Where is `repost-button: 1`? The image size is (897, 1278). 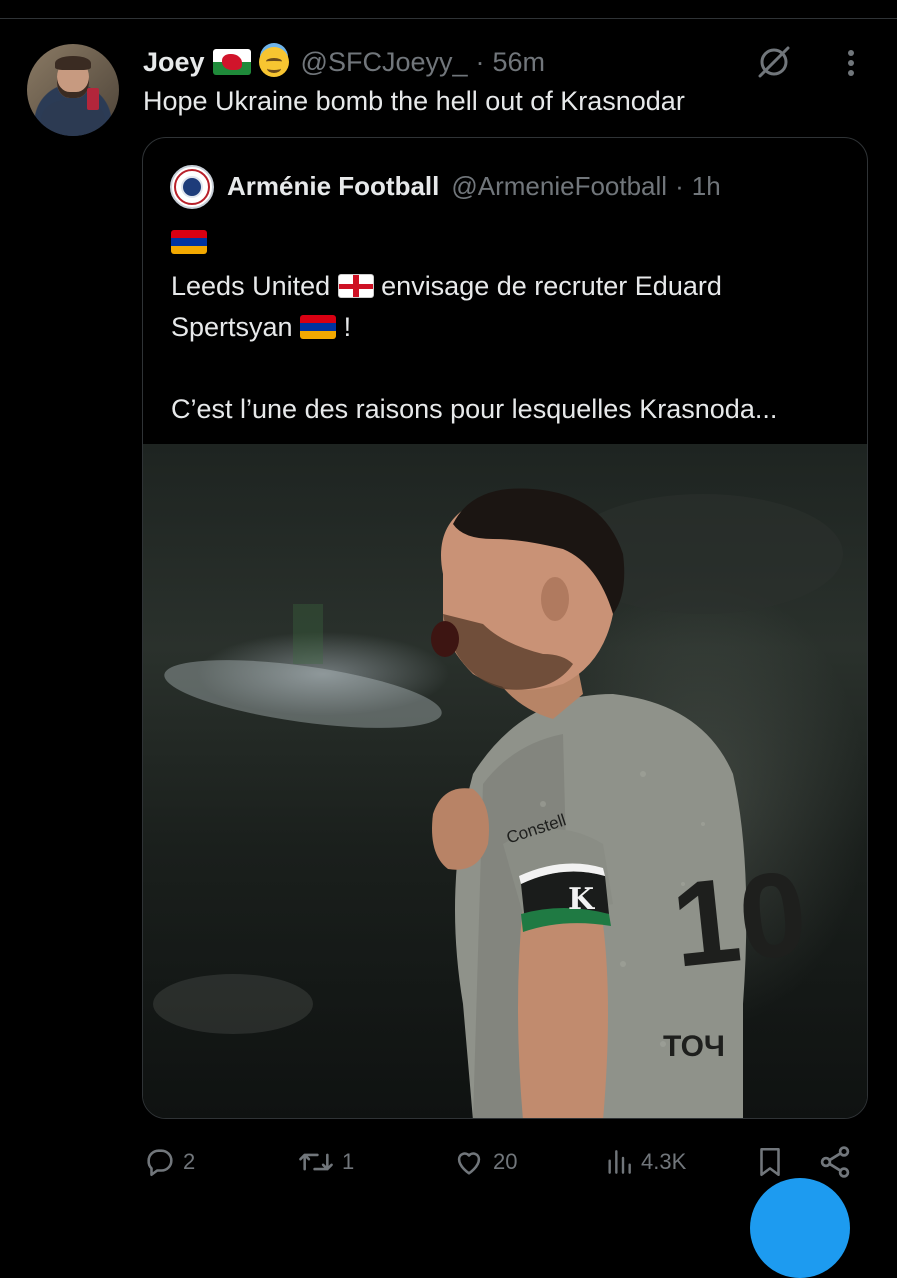
repost-button: 1 is located at coordinates (325, 1162).